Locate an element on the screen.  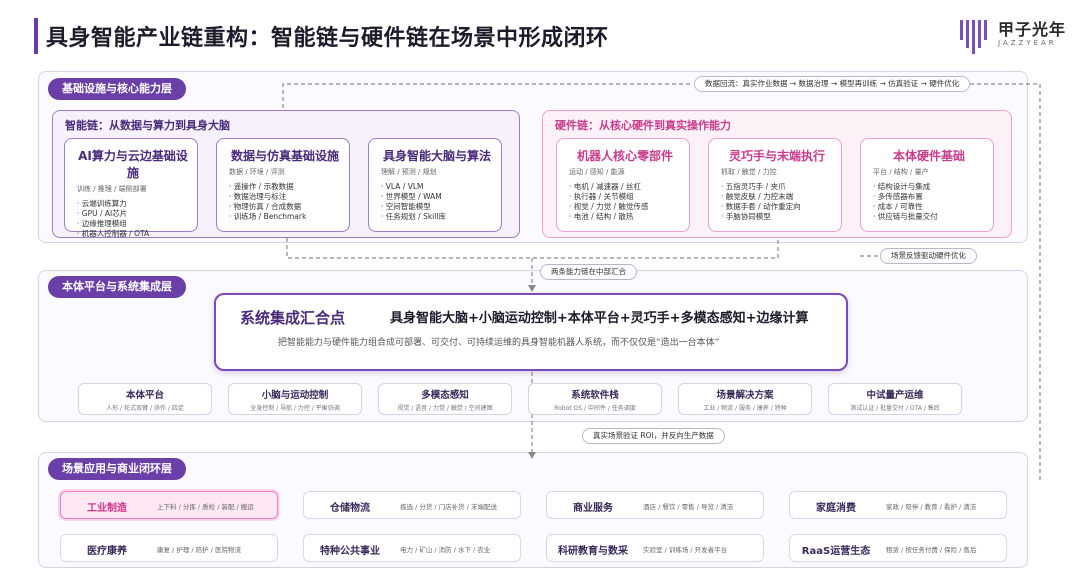
card-subtitle: 理解 / 预测 / 规划 is located at coordinates (409, 172).